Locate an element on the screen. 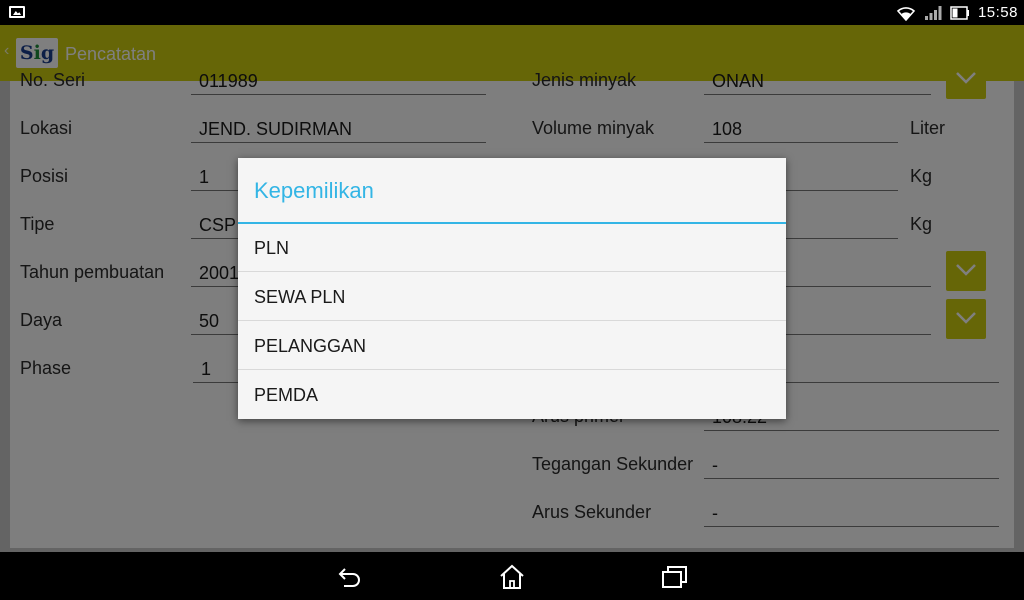 The image size is (1024, 600). option-pln: PLN is located at coordinates (512, 248).